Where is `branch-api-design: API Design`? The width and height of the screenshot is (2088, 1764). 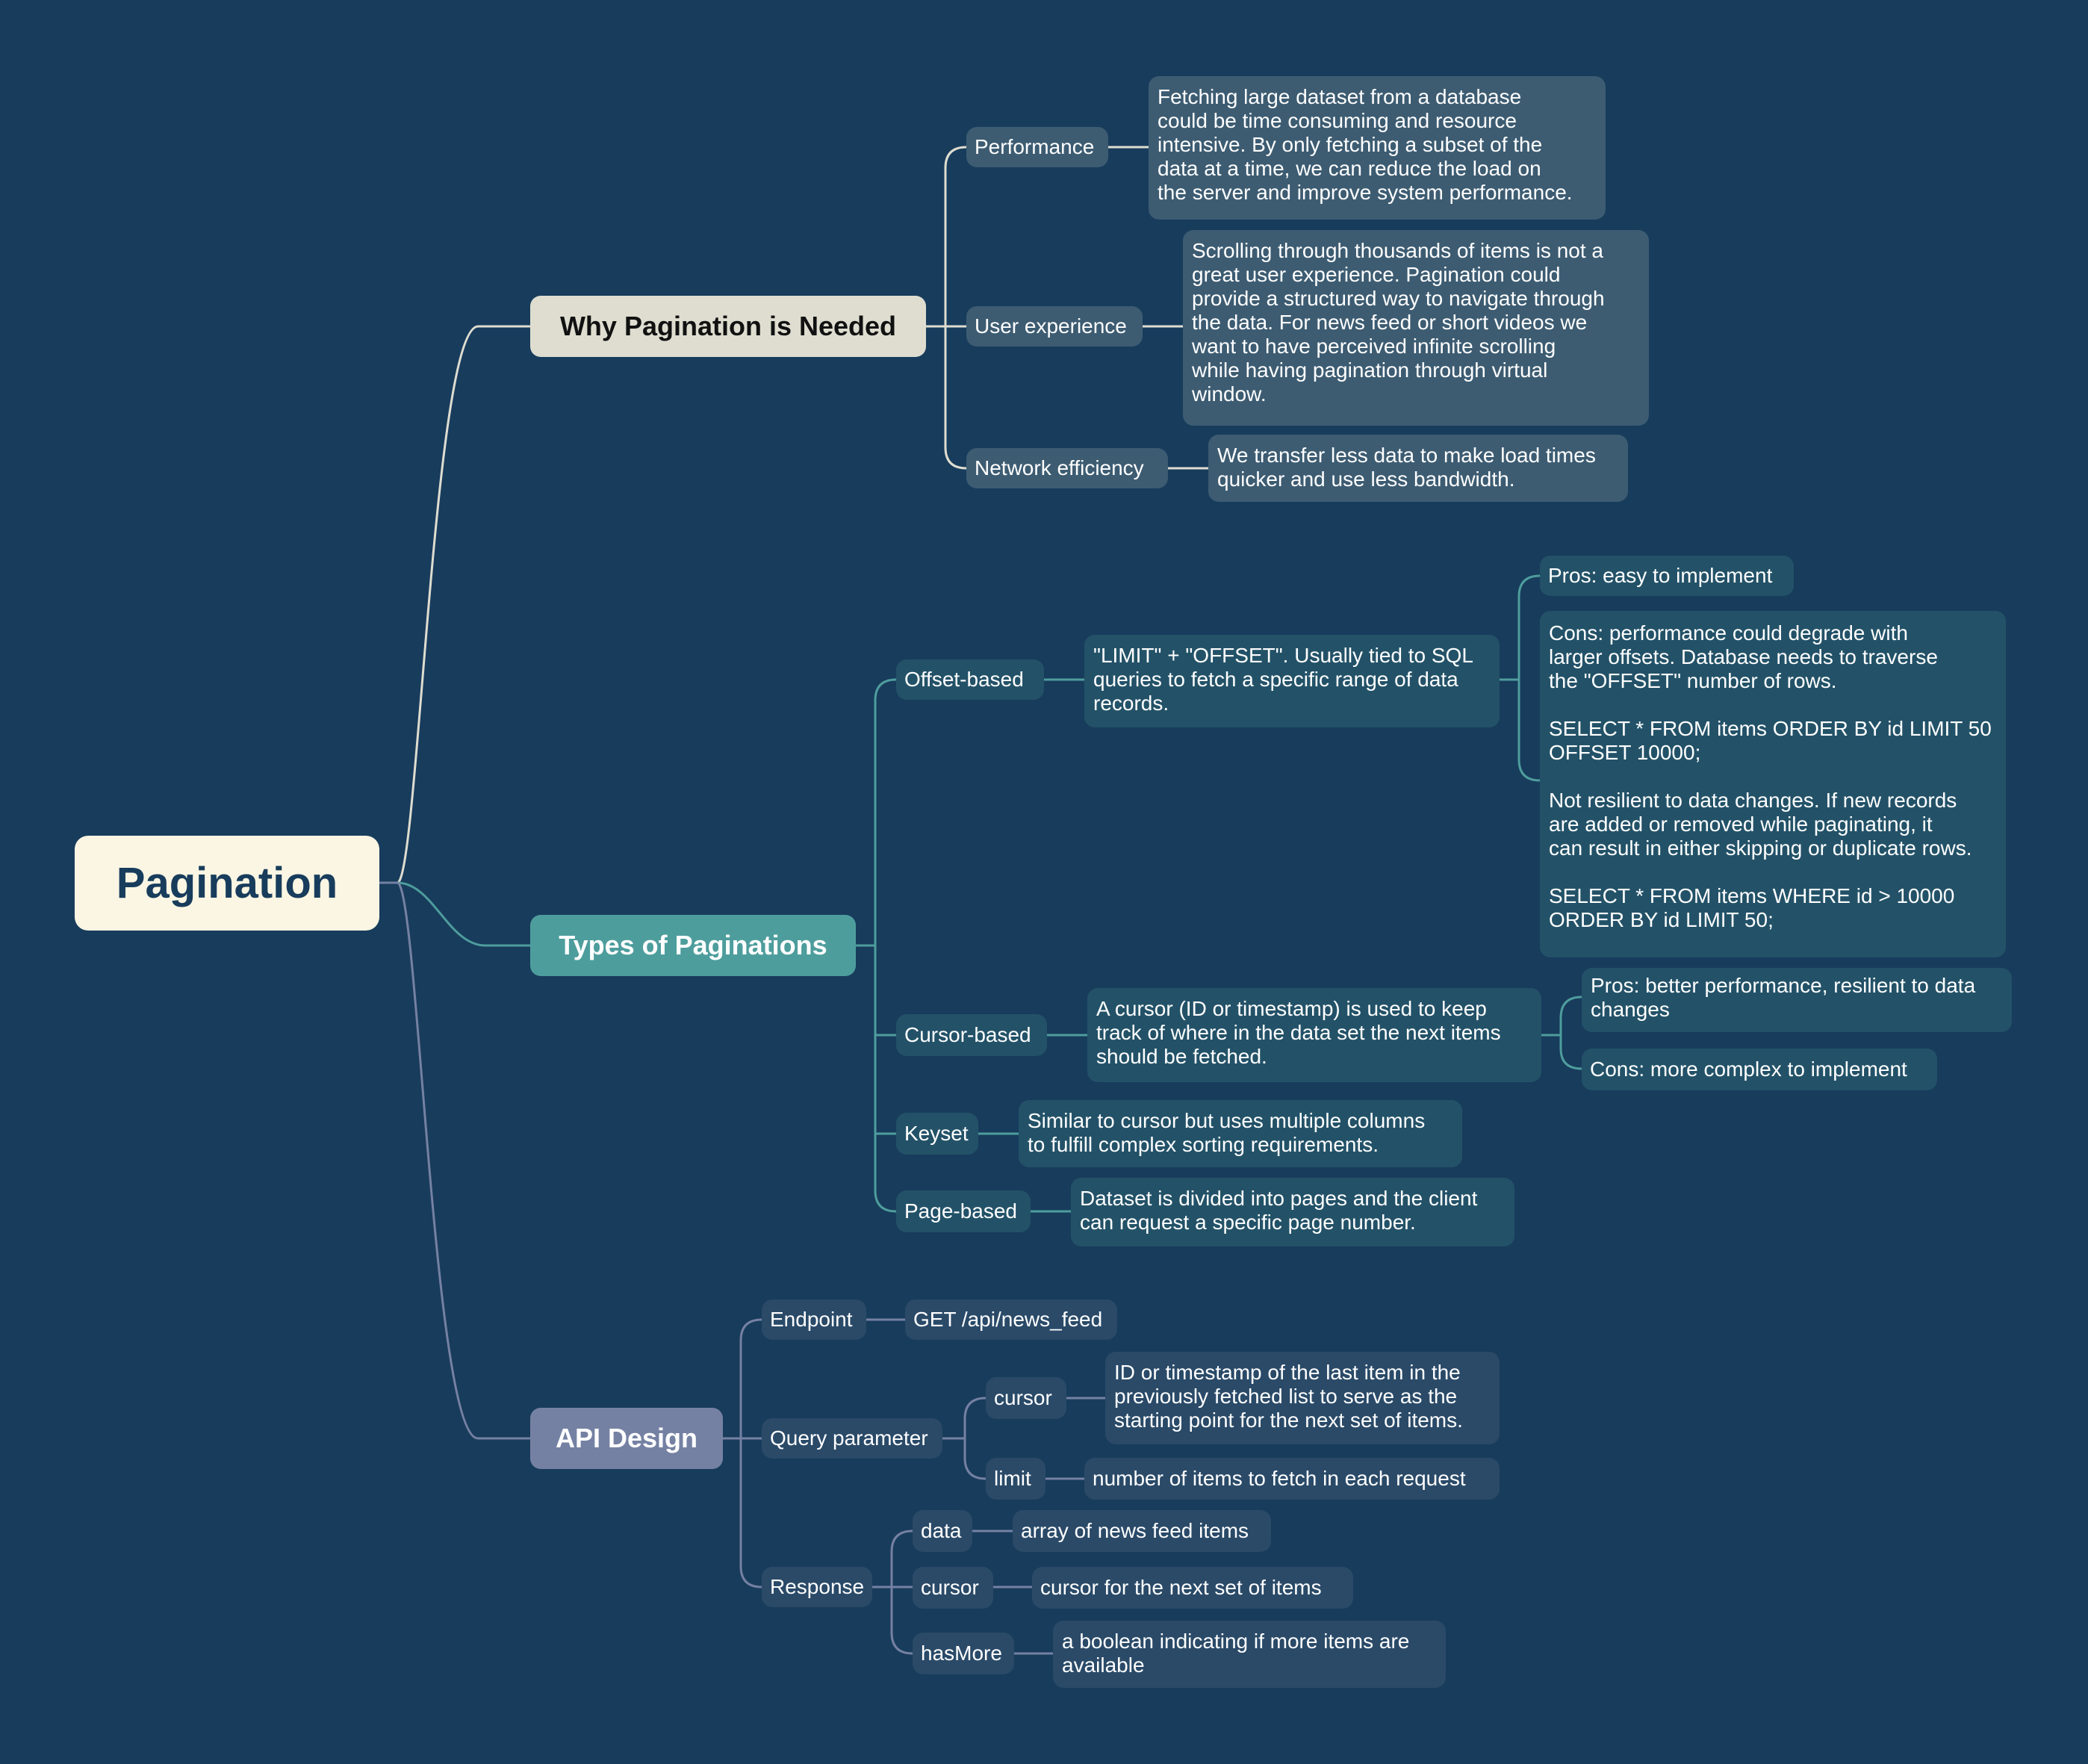
branch-api-design: API Design is located at coordinates (626, 1438).